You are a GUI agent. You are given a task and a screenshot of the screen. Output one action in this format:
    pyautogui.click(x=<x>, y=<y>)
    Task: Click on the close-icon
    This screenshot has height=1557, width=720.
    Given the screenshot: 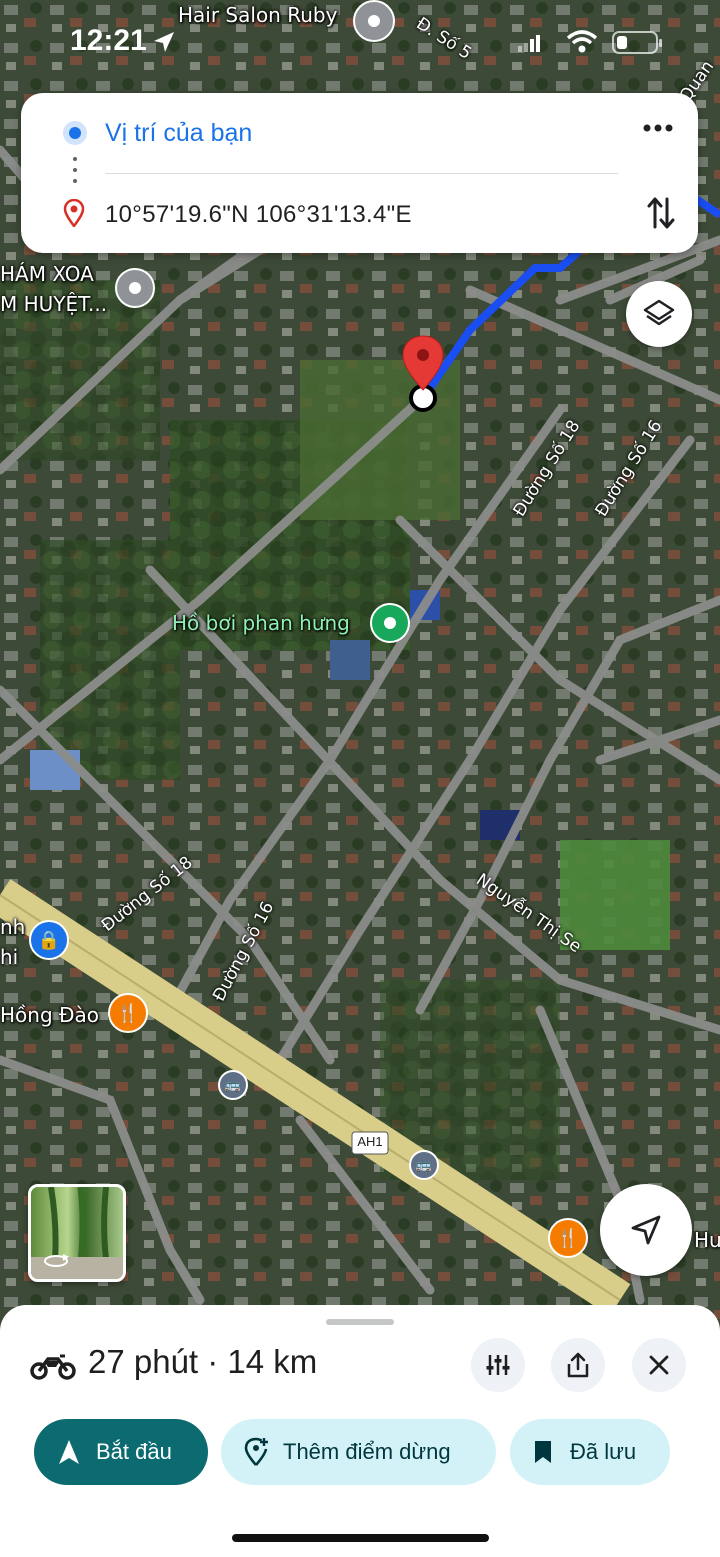 What is the action you would take?
    pyautogui.click(x=659, y=1365)
    